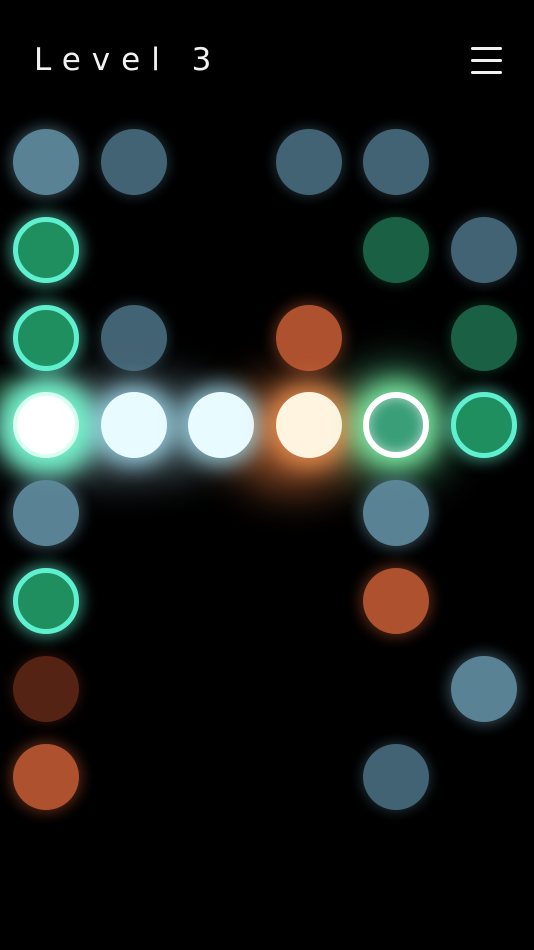  I want to click on menu-button, so click(487, 62).